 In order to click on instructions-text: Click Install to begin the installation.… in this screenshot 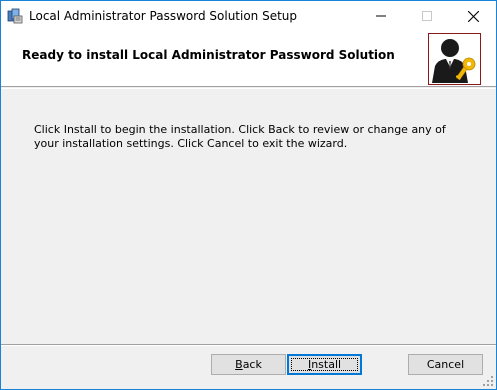, I will do `click(240, 136)`.